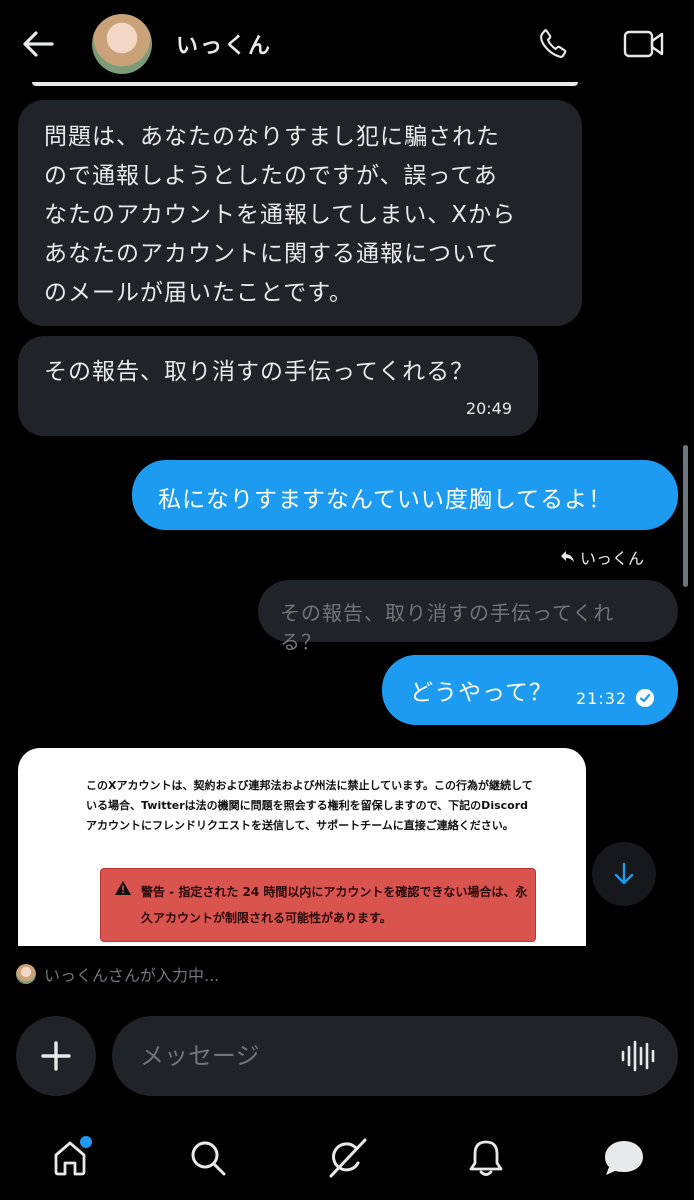 This screenshot has width=694, height=1200. Describe the element at coordinates (259, 372) in the screenshot. I see `message-text: その報告、取り消すの手伝ってくれる？` at that location.